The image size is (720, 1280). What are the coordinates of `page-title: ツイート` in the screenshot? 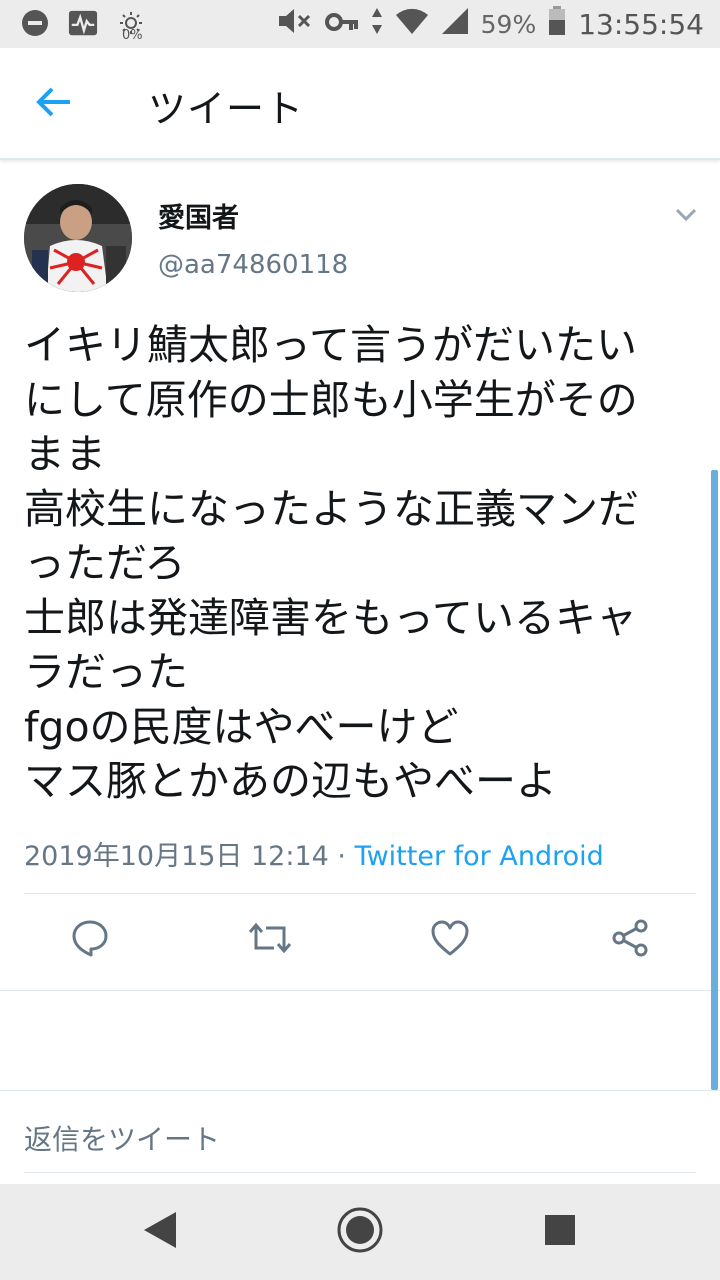 It's located at (226, 109).